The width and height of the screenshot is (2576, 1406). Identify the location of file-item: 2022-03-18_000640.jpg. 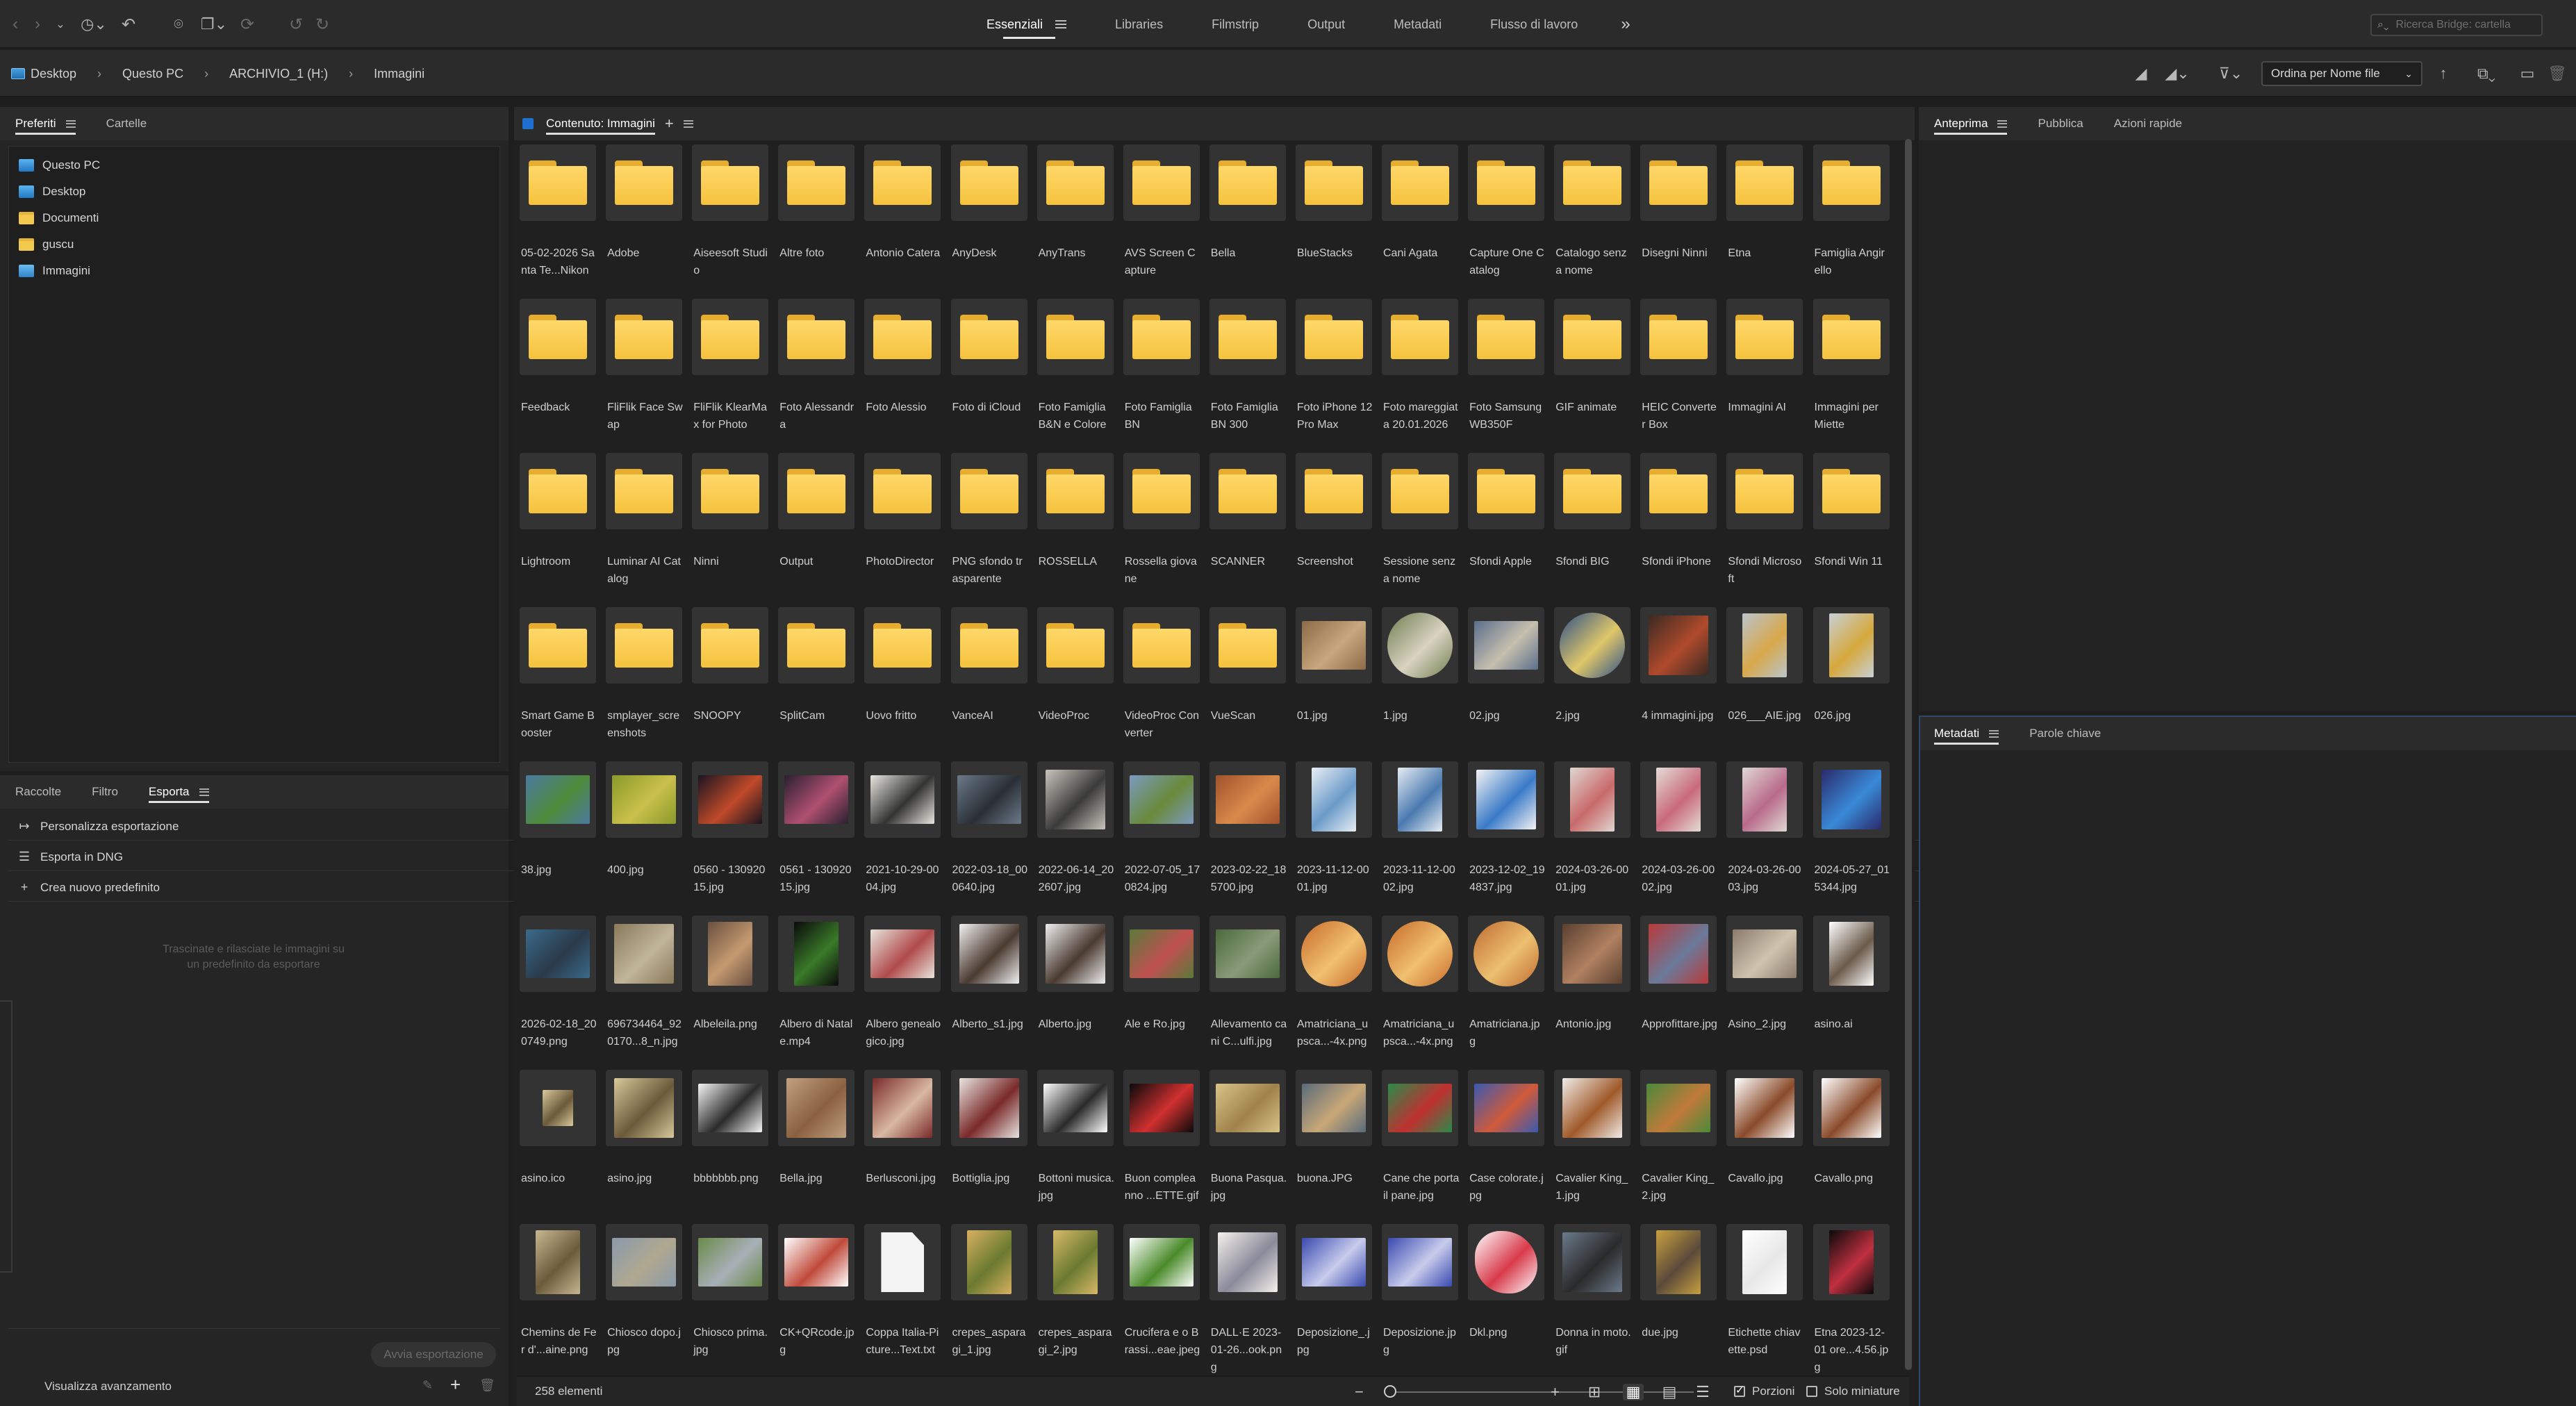
(989, 834).